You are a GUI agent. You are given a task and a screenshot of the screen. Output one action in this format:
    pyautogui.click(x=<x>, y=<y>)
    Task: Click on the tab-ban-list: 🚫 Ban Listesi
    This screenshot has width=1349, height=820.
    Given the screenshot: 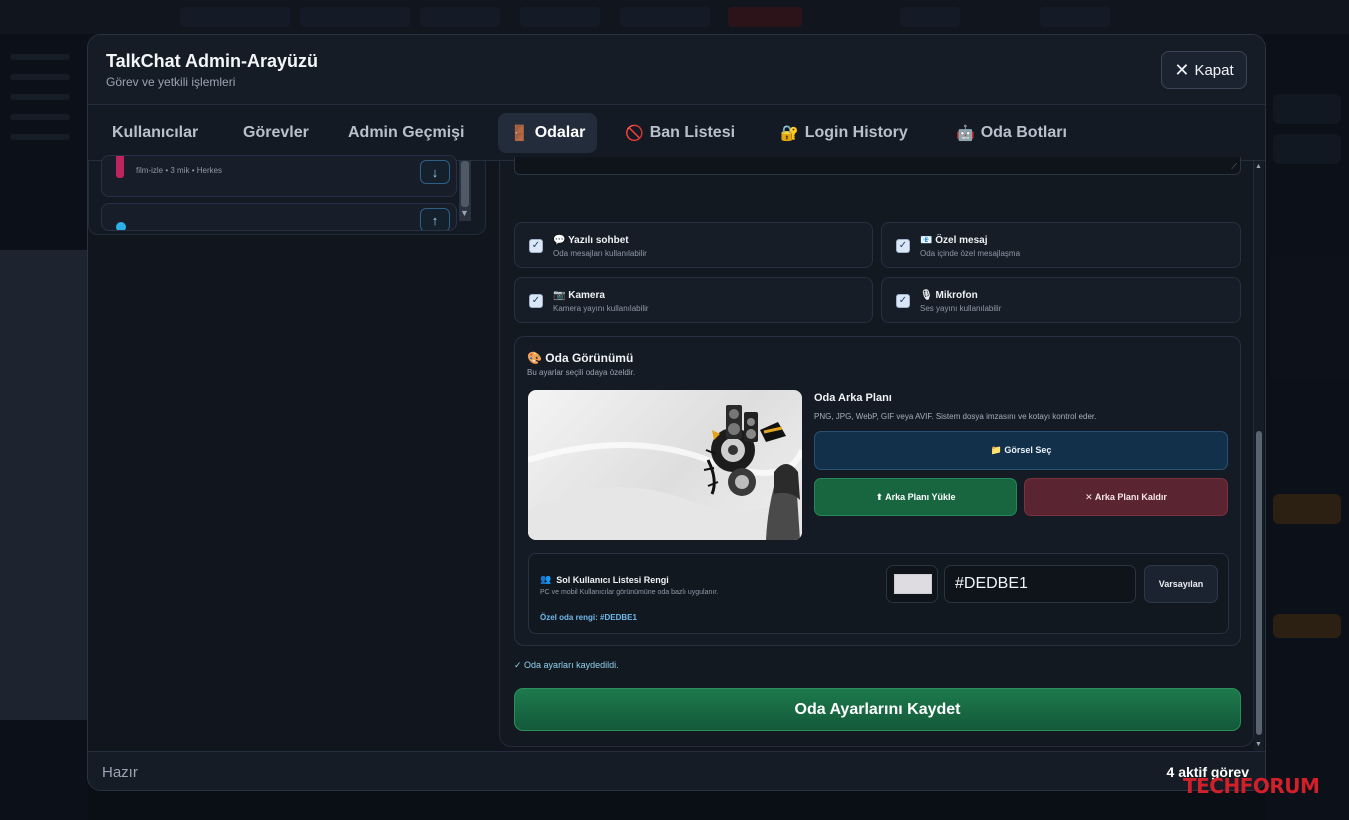 What is the action you would take?
    pyautogui.click(x=680, y=133)
    